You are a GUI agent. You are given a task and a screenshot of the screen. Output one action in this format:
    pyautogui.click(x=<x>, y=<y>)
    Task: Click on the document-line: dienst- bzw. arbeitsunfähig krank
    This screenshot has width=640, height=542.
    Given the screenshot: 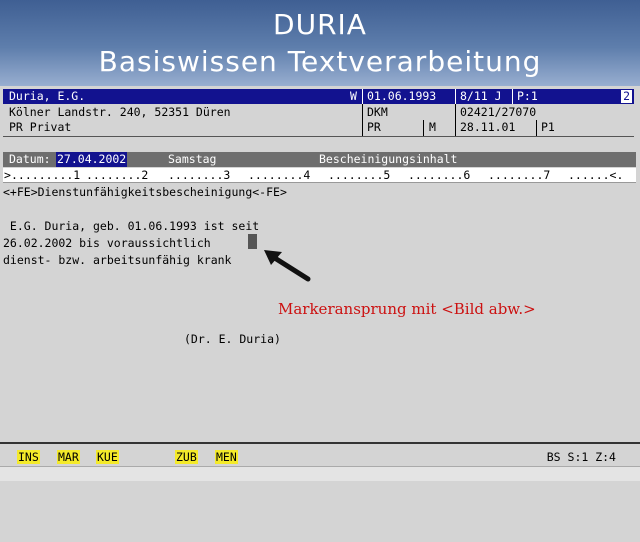 What is the action you would take?
    pyautogui.click(x=117, y=260)
    